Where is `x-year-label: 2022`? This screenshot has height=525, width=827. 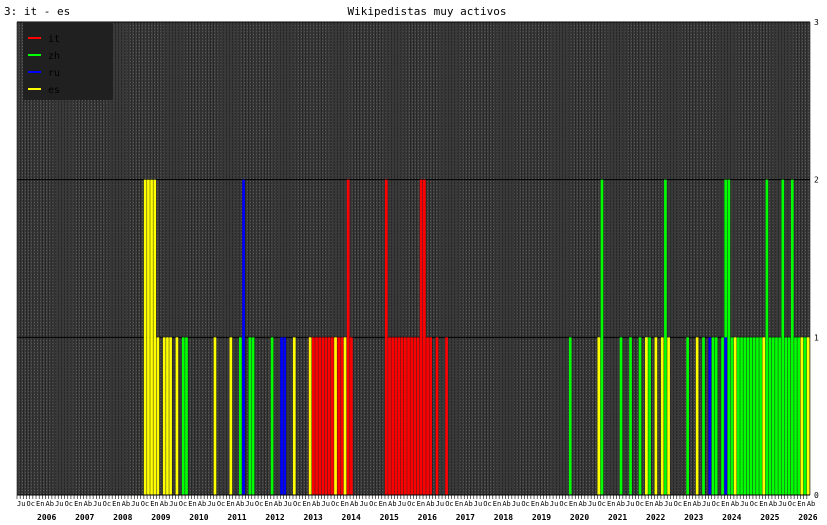
x-year-label: 2022 is located at coordinates (655, 517).